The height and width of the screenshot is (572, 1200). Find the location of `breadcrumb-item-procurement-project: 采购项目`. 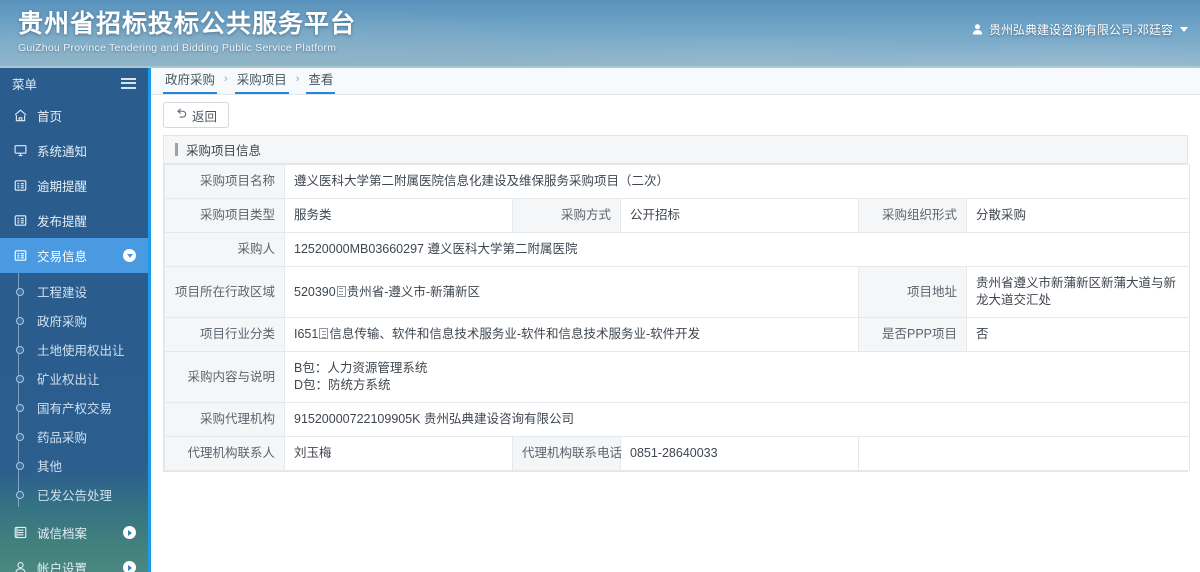

breadcrumb-item-procurement-project: 采购项目 is located at coordinates (261, 81).